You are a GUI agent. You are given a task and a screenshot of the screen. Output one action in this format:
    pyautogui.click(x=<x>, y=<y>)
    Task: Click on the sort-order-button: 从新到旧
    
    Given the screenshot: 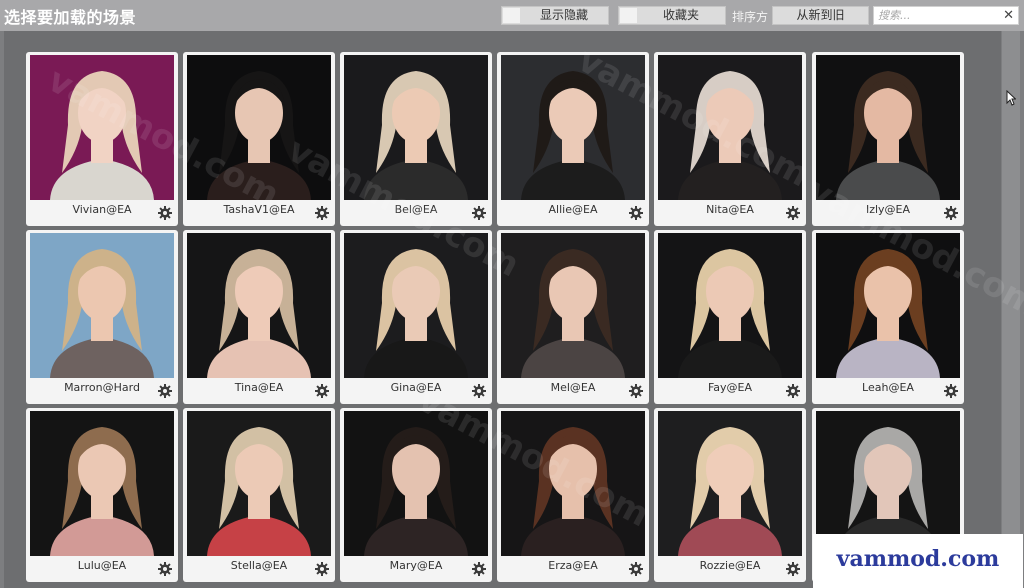 What is the action you would take?
    pyautogui.click(x=820, y=15)
    